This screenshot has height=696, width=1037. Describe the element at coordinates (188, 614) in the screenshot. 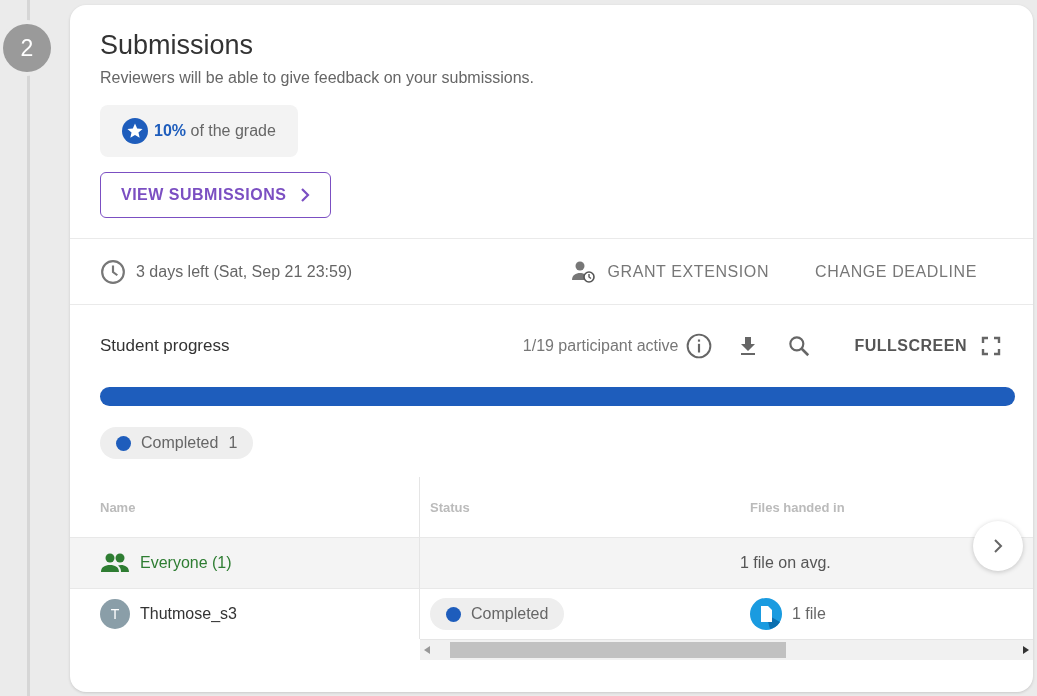

I see `student-name: Thutmose_s3` at that location.